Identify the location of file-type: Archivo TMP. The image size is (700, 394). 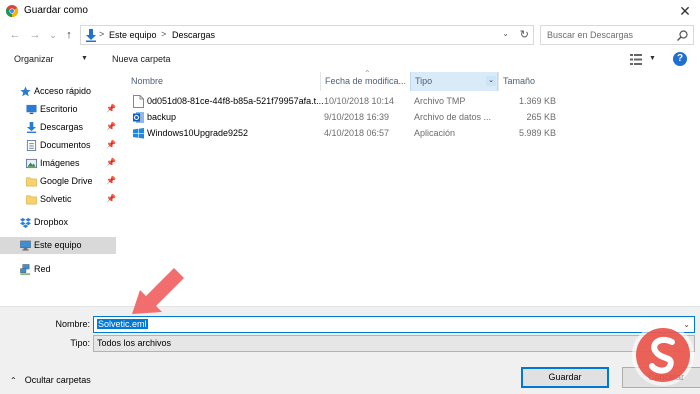
(440, 101).